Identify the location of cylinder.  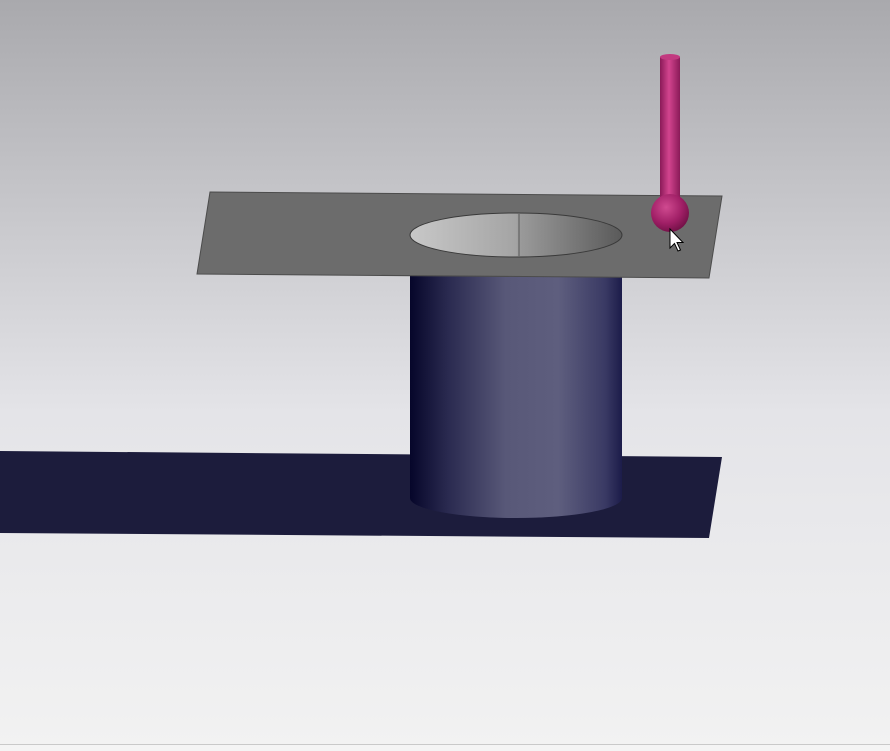
(516, 397).